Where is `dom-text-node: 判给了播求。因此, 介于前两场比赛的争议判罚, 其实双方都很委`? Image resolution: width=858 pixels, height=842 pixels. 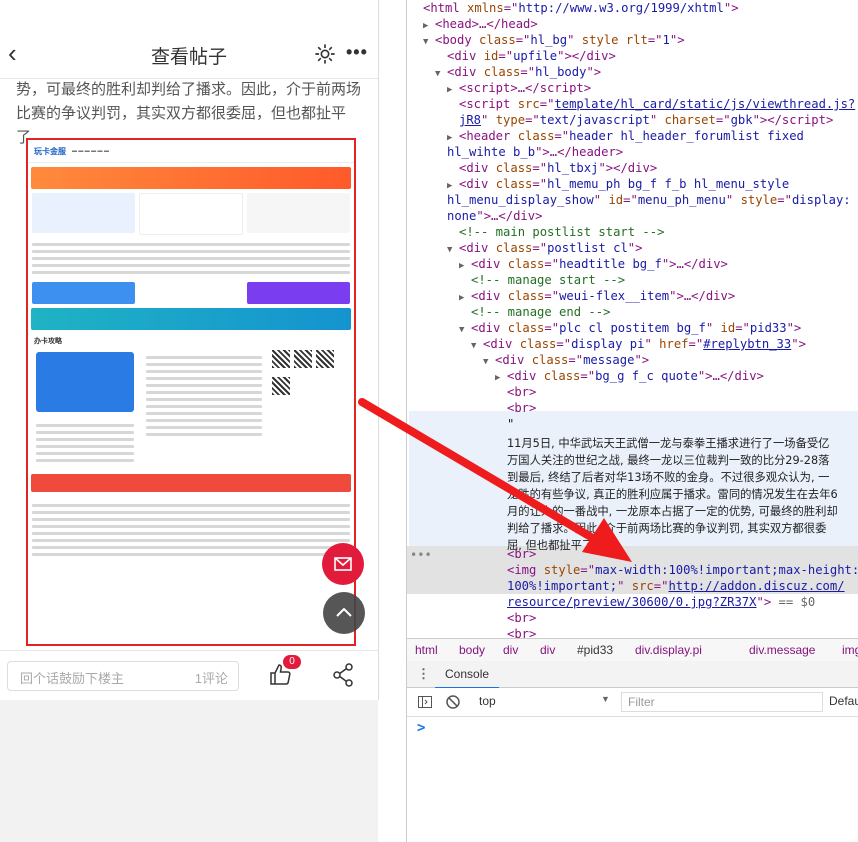
dom-text-node: 判给了播求。因此, 介于前两场比赛的争议判罚, 其实双方都很委 is located at coordinates (666, 529).